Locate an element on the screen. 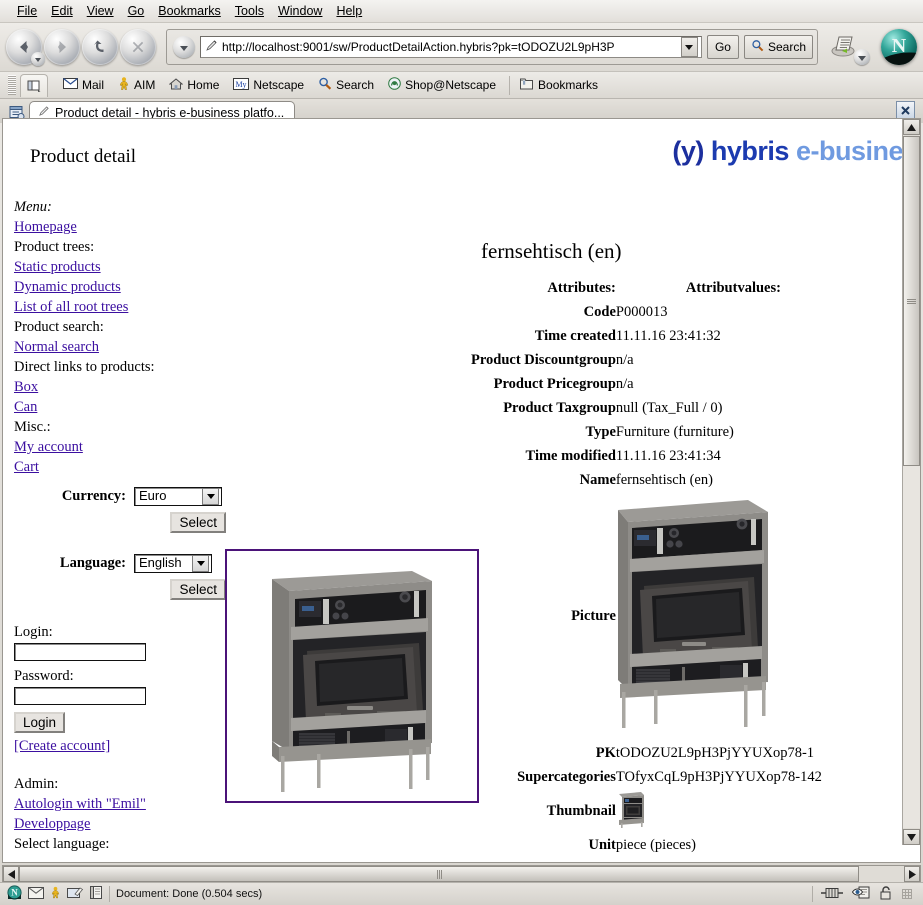 Image resolution: width=923 pixels, height=905 pixels. table-row: Product Pricegroup n/a is located at coordinates (646, 384).